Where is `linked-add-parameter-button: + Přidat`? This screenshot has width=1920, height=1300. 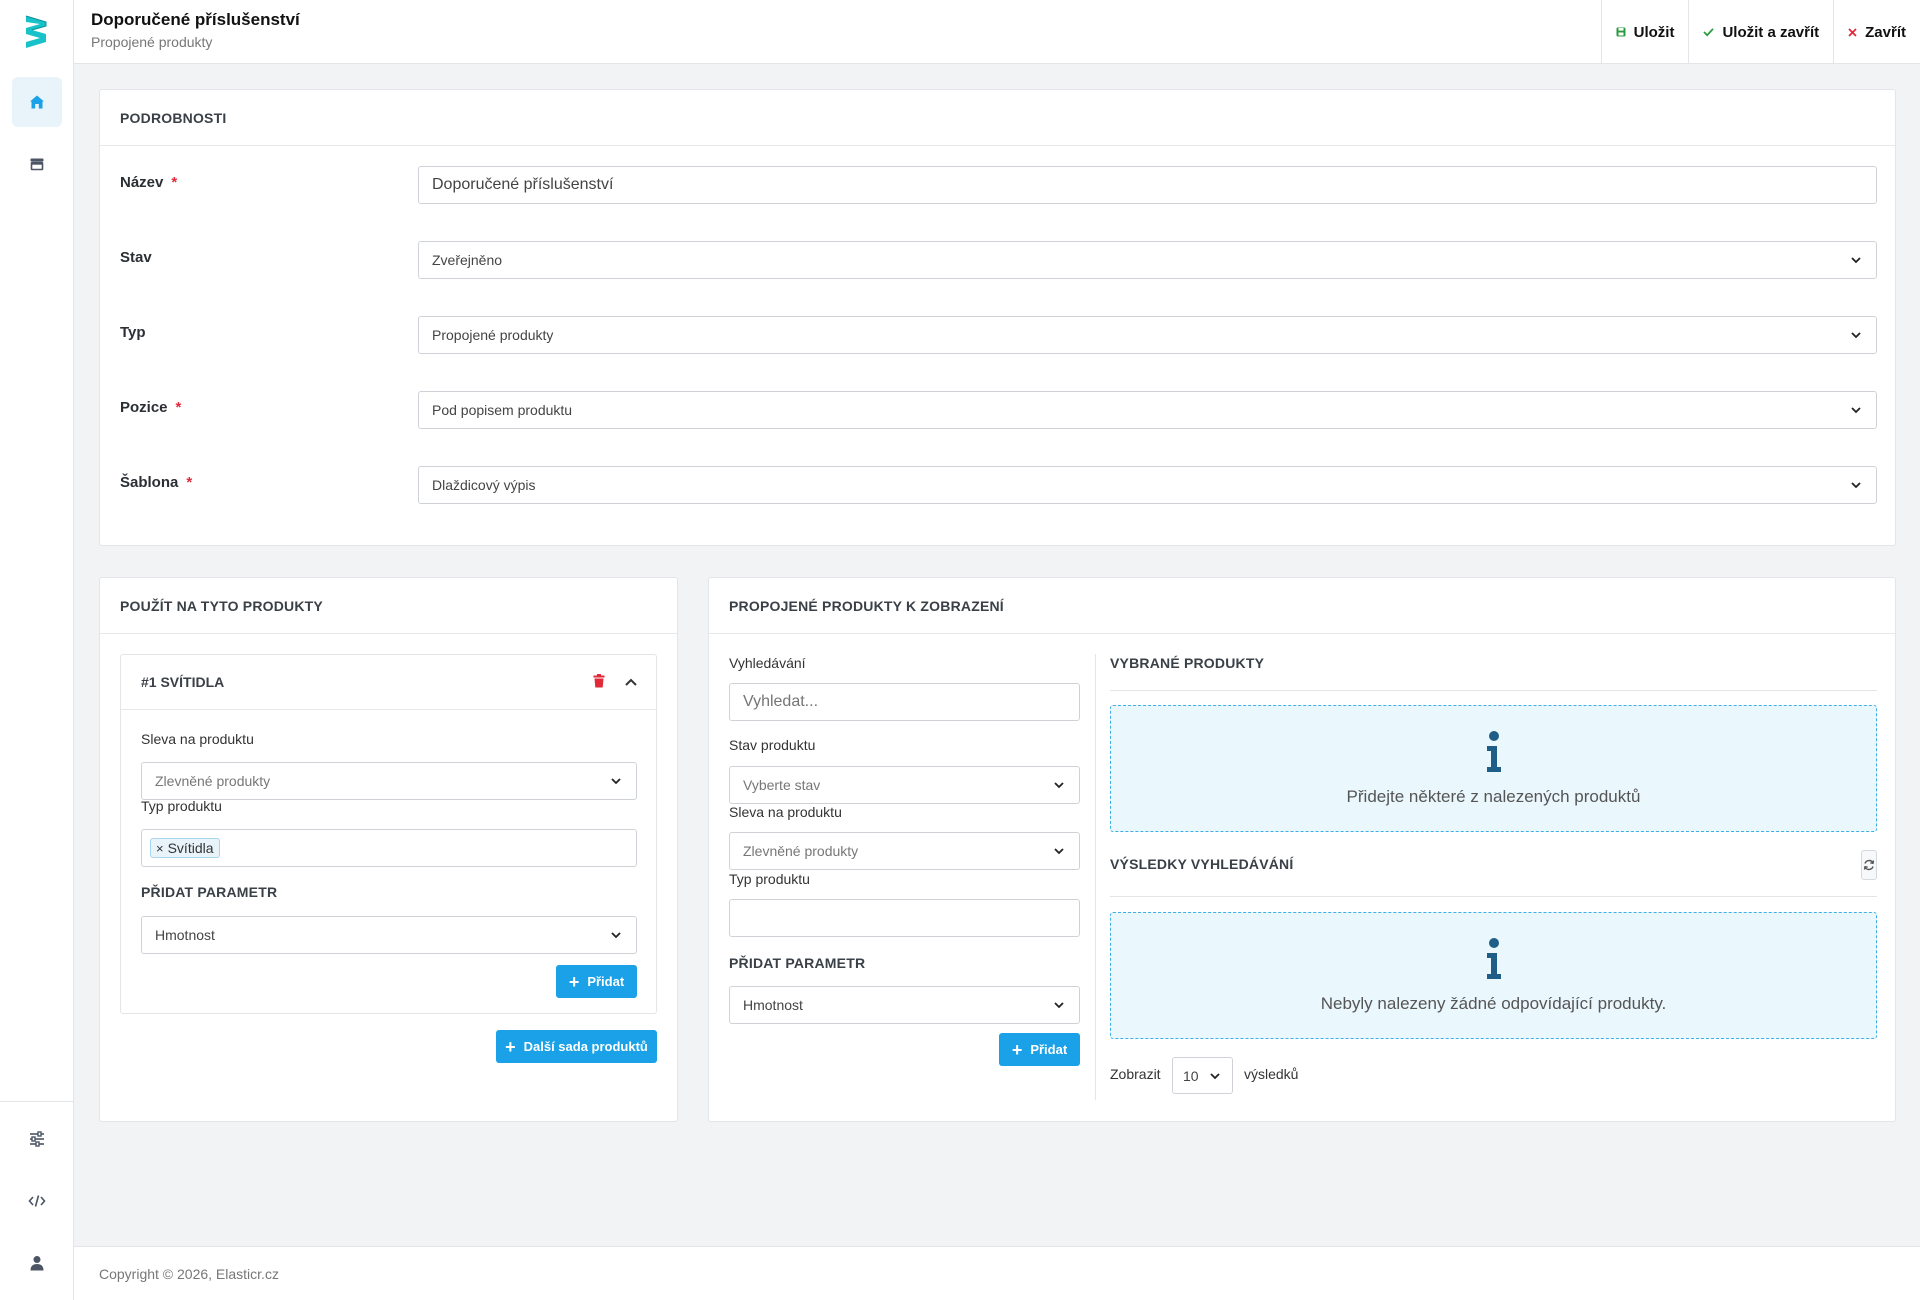 linked-add-parameter-button: + Přidat is located at coordinates (1039, 1049).